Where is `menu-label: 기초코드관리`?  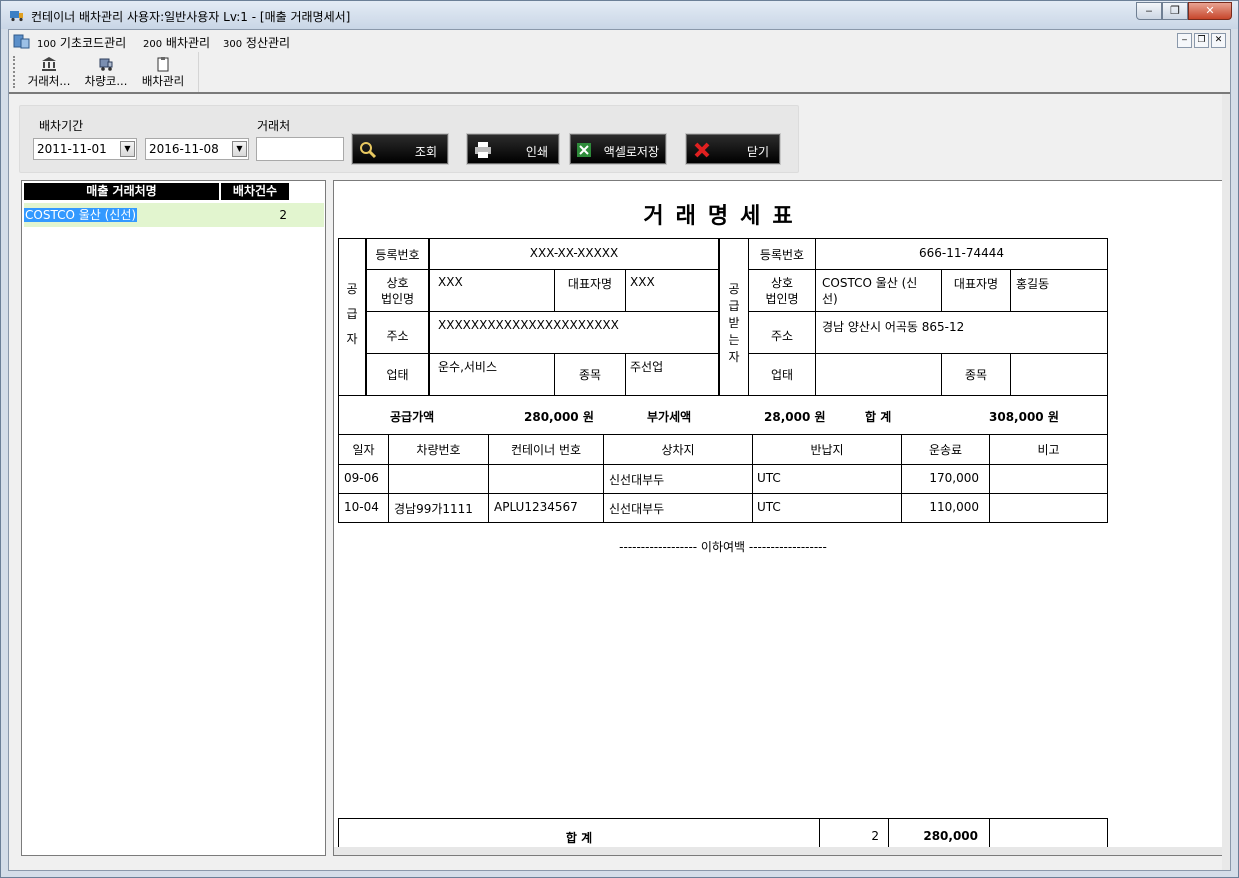 menu-label: 기초코드관리 is located at coordinates (93, 43).